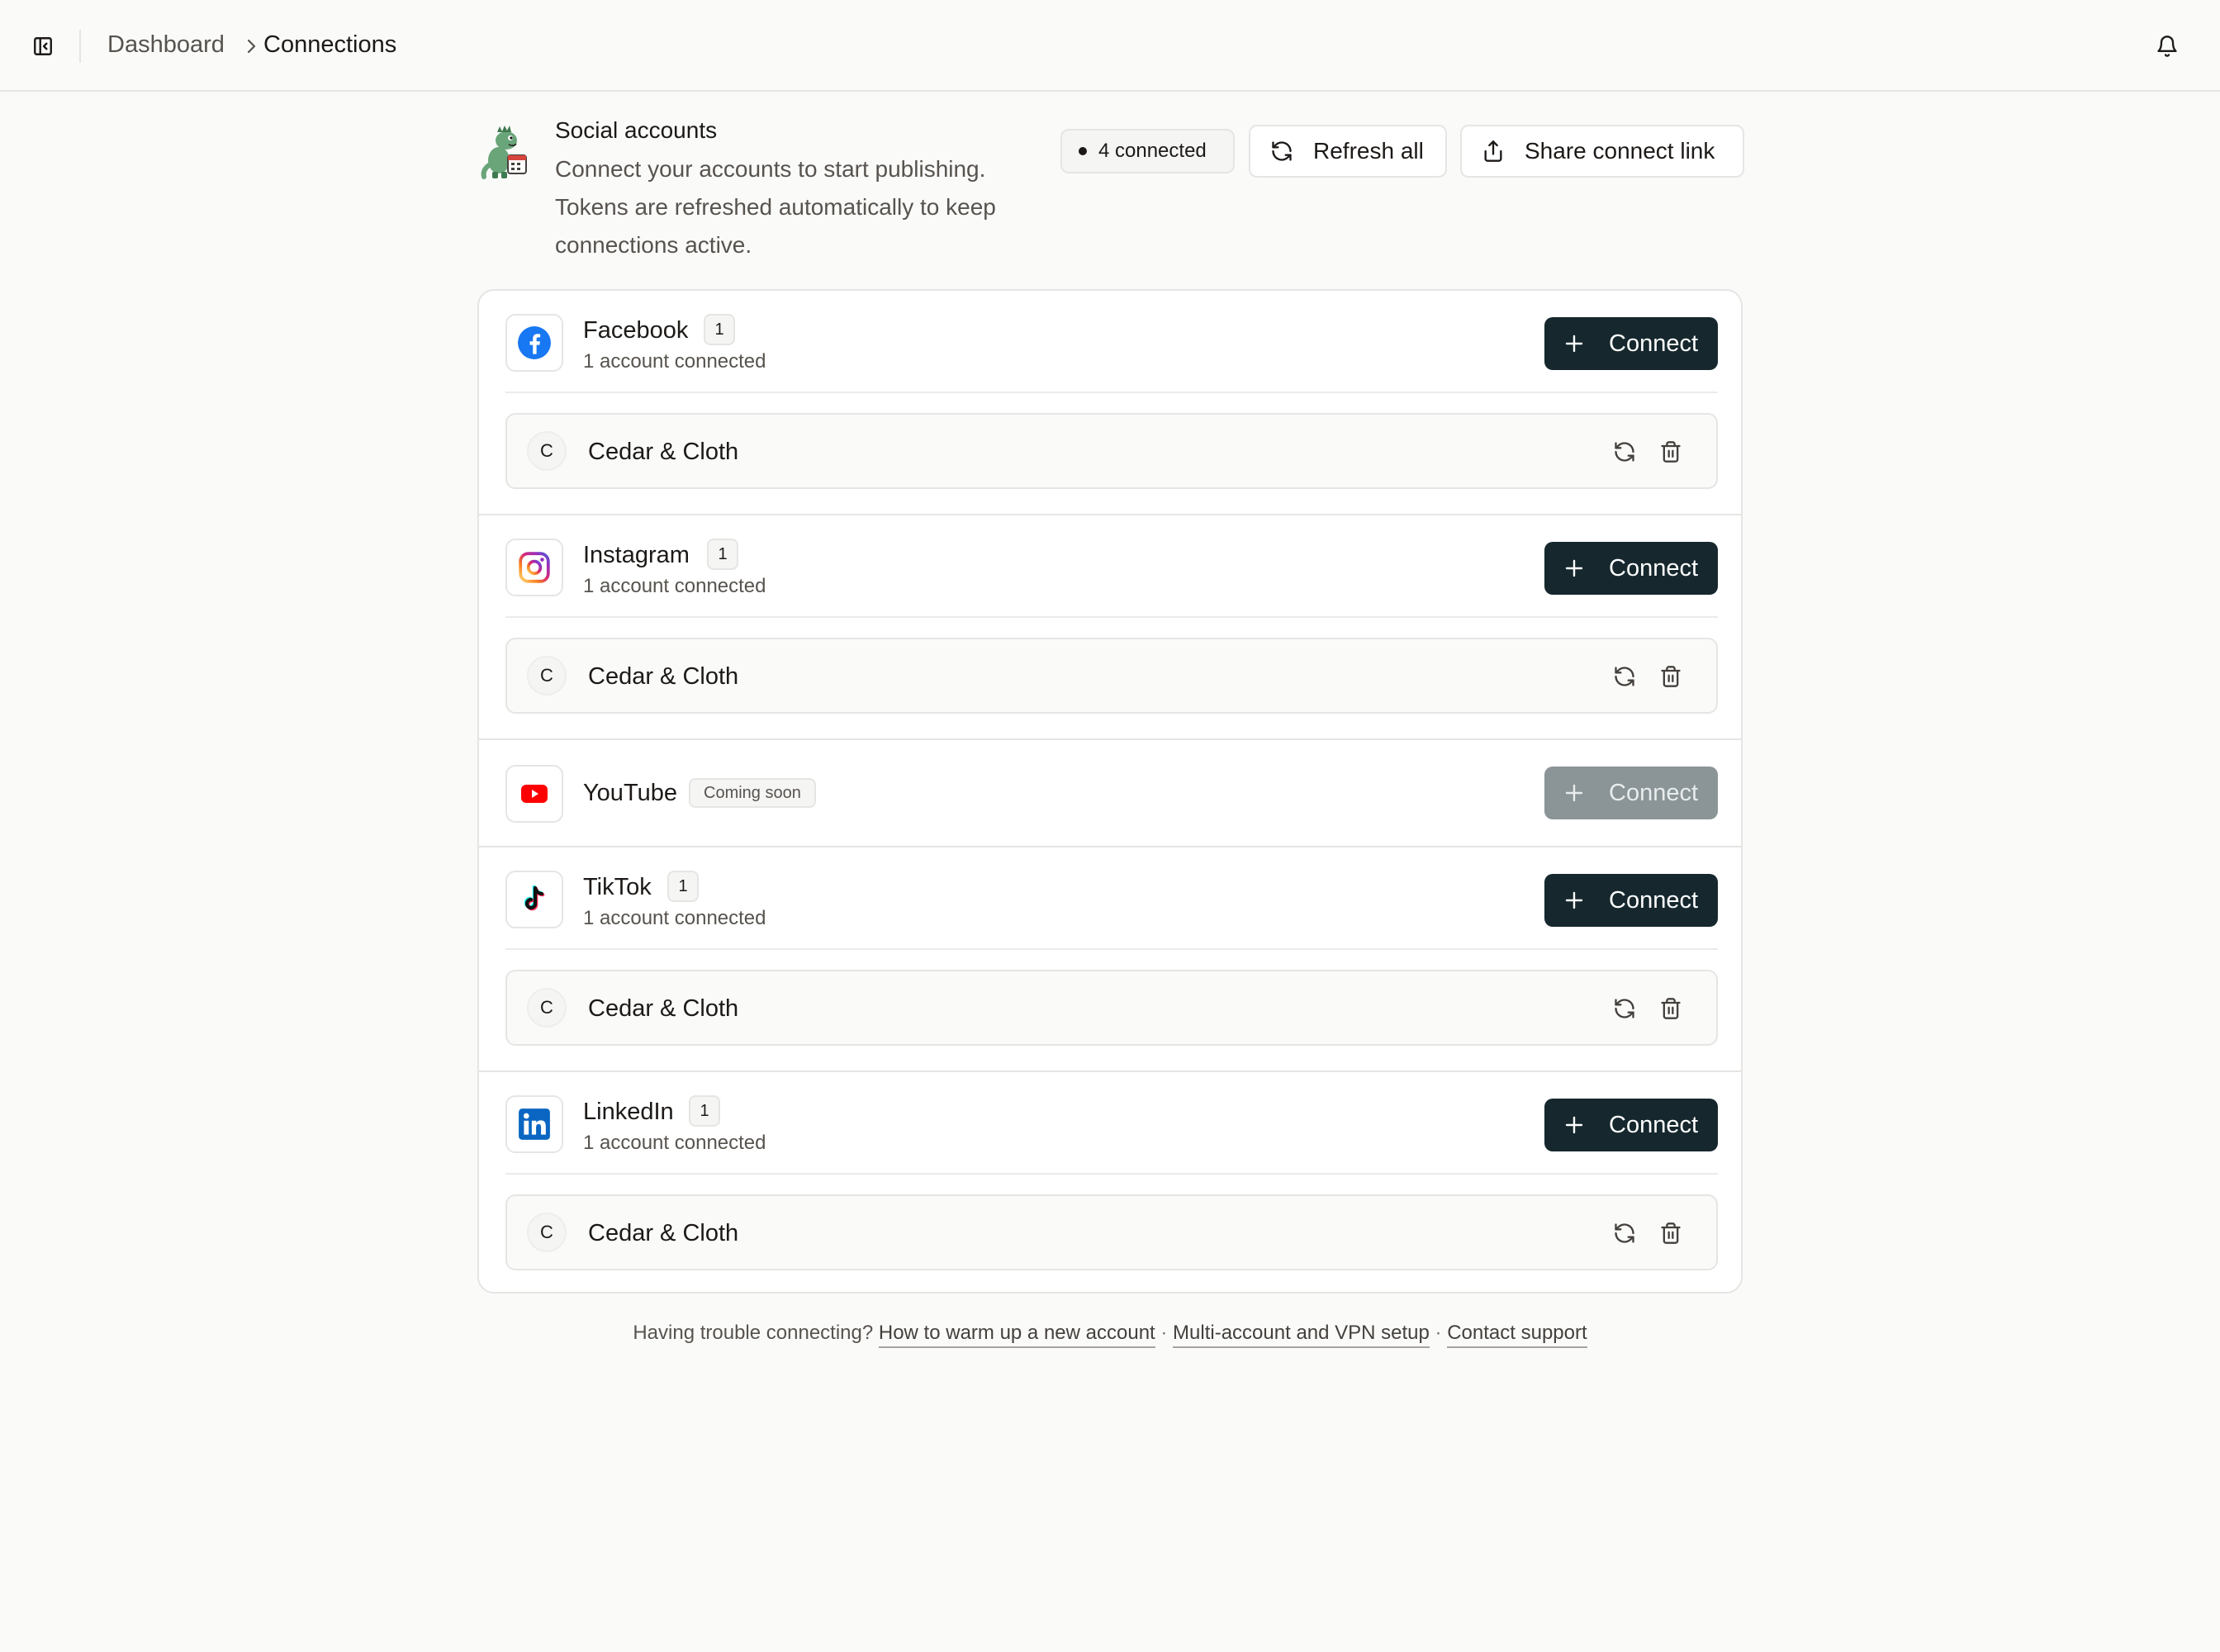 Image resolution: width=2220 pixels, height=1652 pixels. Describe the element at coordinates (251, 46) in the screenshot. I see `chevron-right-icon` at that location.